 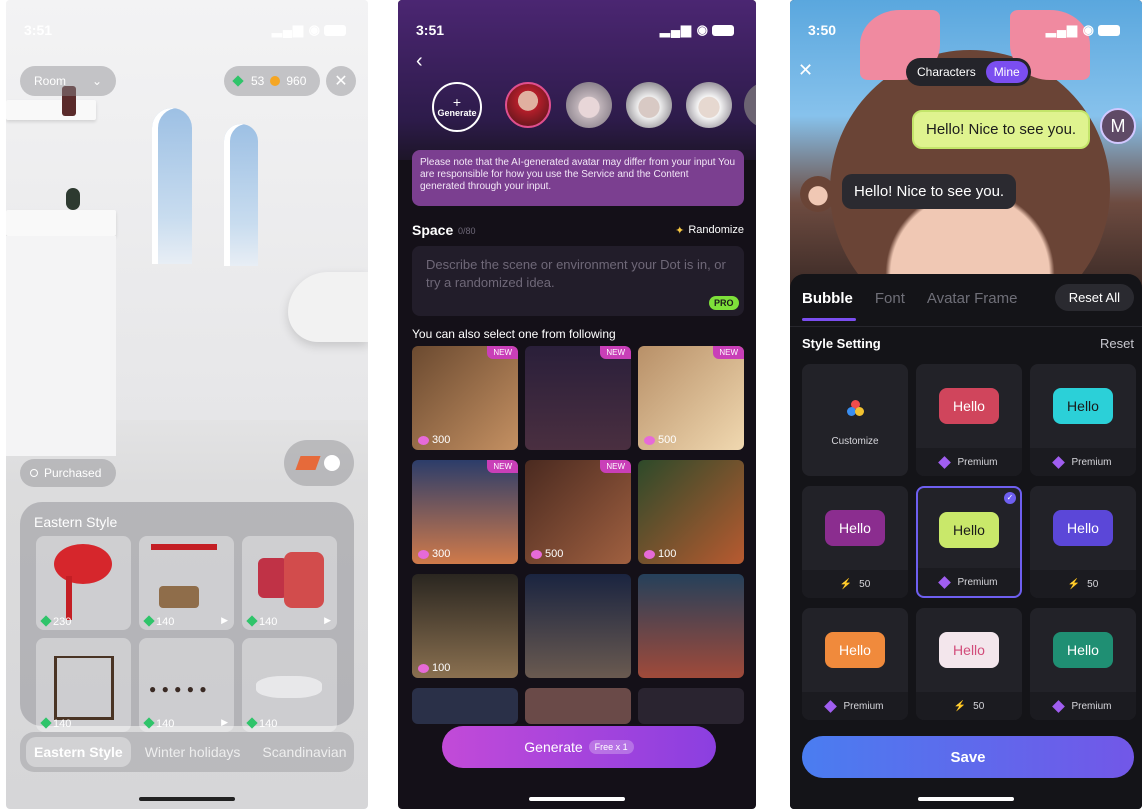 I want to click on generate-button-label: Generate, so click(x=553, y=747).